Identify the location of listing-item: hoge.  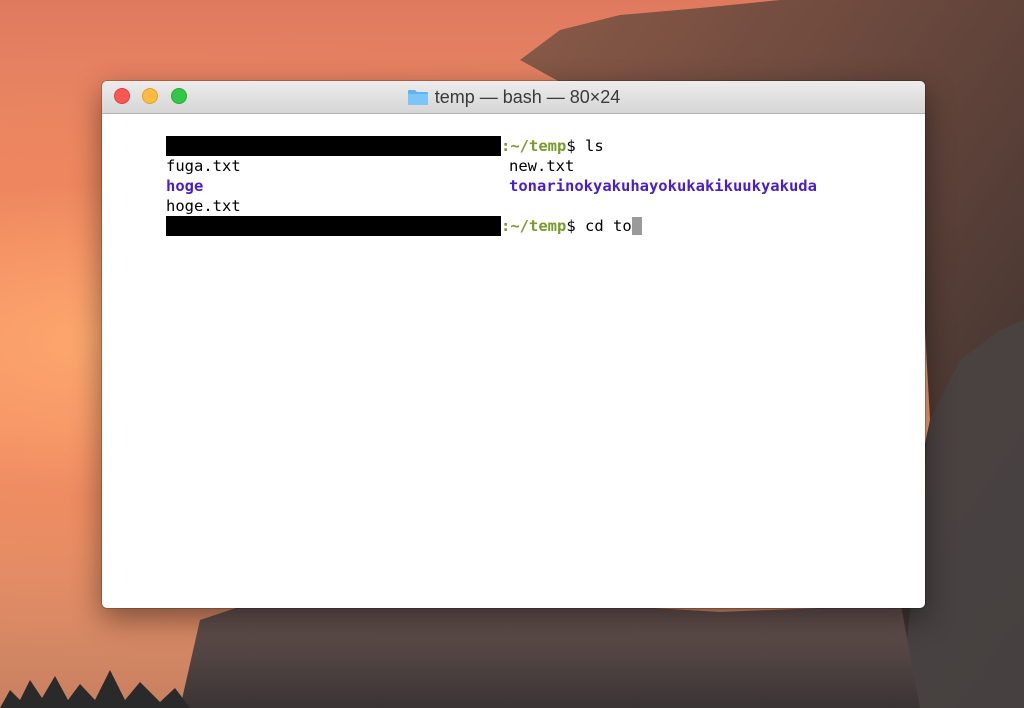
(156, 175).